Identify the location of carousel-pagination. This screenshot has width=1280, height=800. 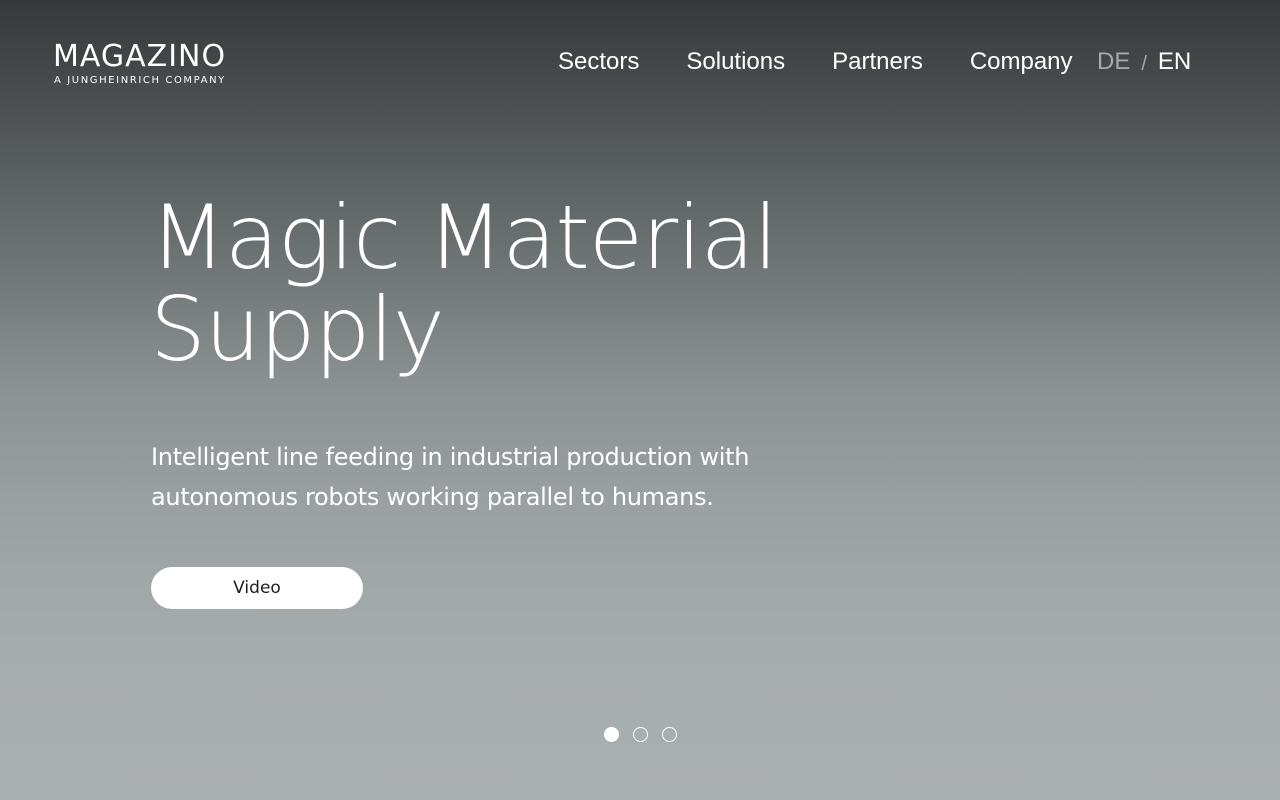
(640, 734).